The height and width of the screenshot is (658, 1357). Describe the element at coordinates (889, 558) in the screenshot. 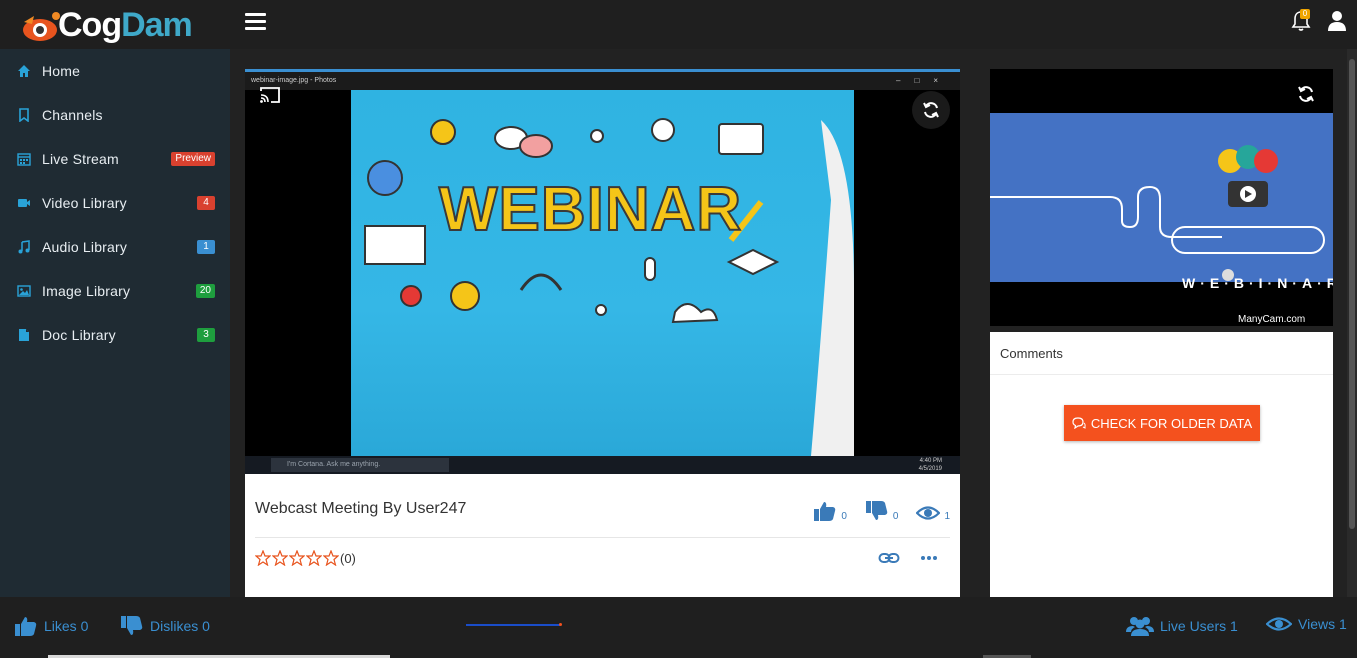

I see `link-icon` at that location.